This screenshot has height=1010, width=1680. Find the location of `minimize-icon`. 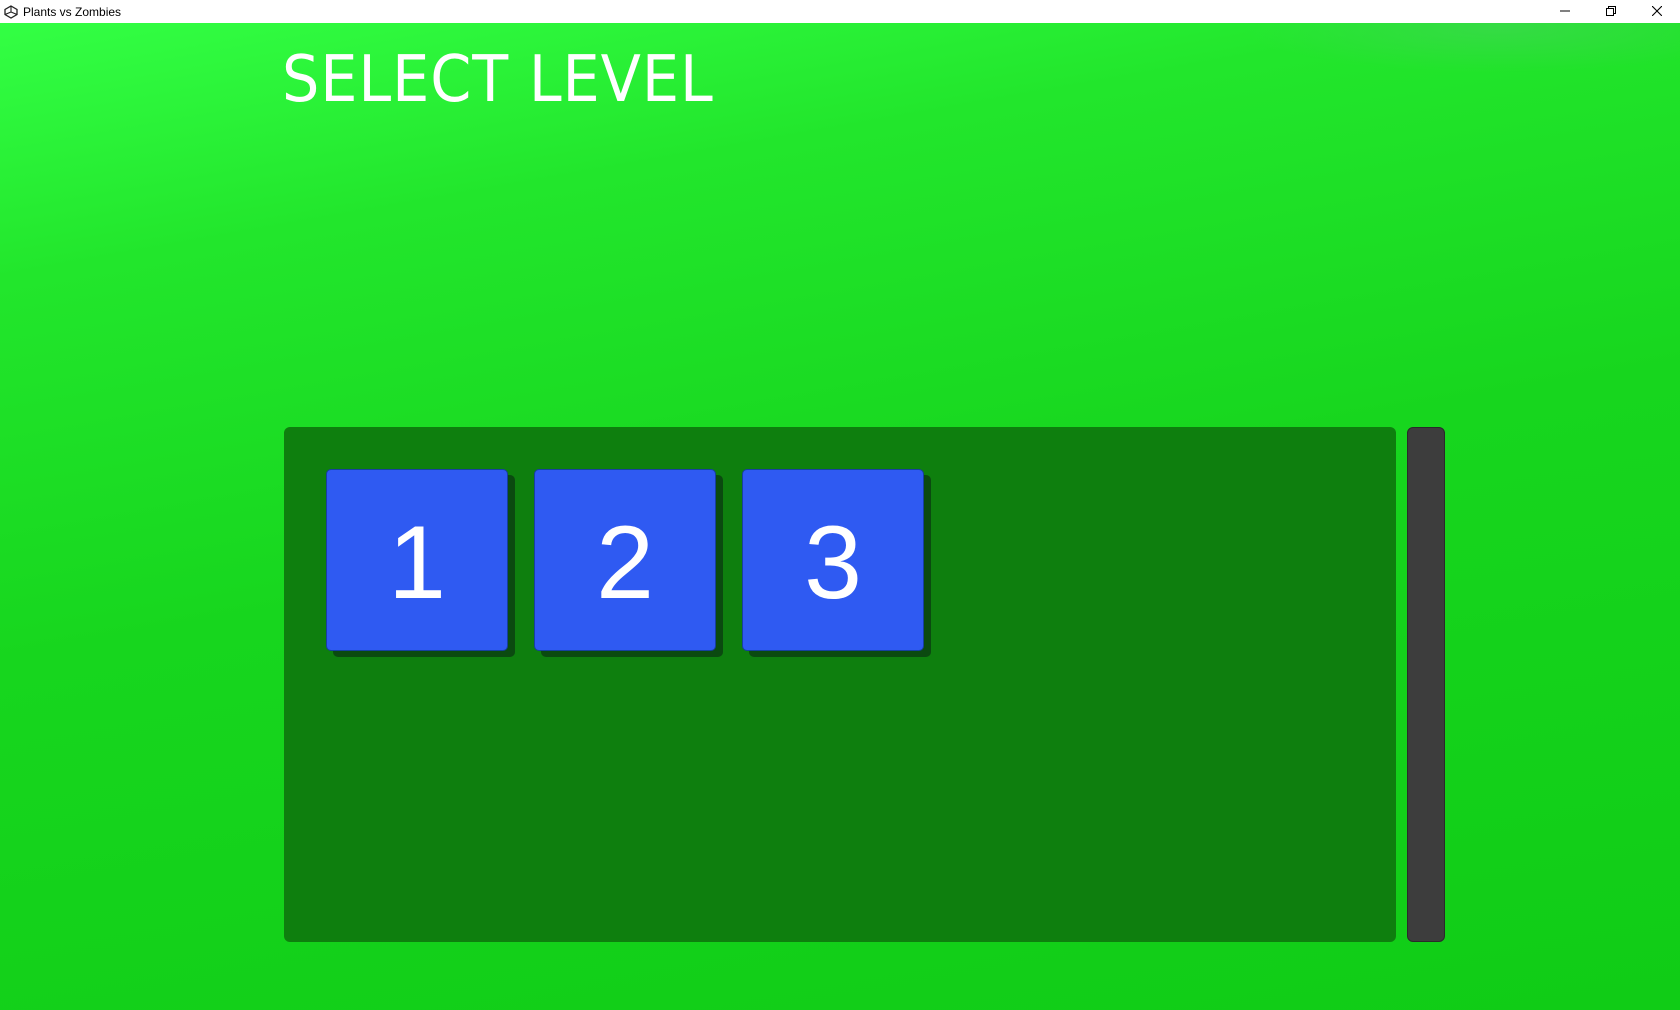

minimize-icon is located at coordinates (1565, 12).